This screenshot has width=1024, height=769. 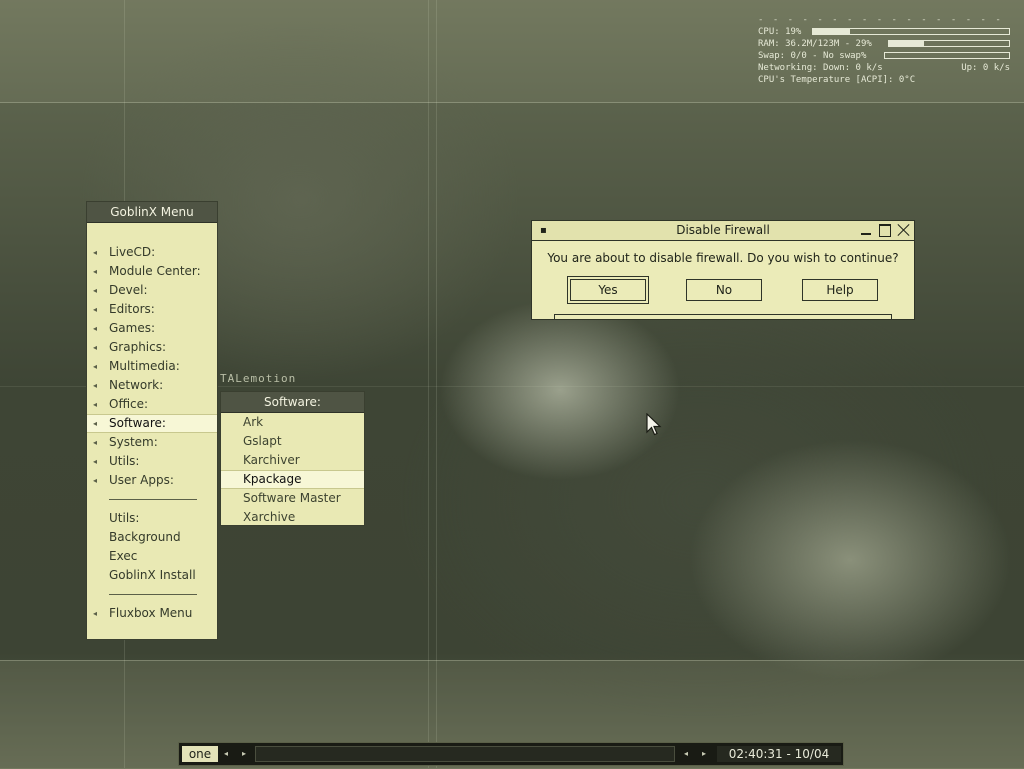 I want to click on menu-item-module-center: ◂ Module Center:, so click(x=152, y=271).